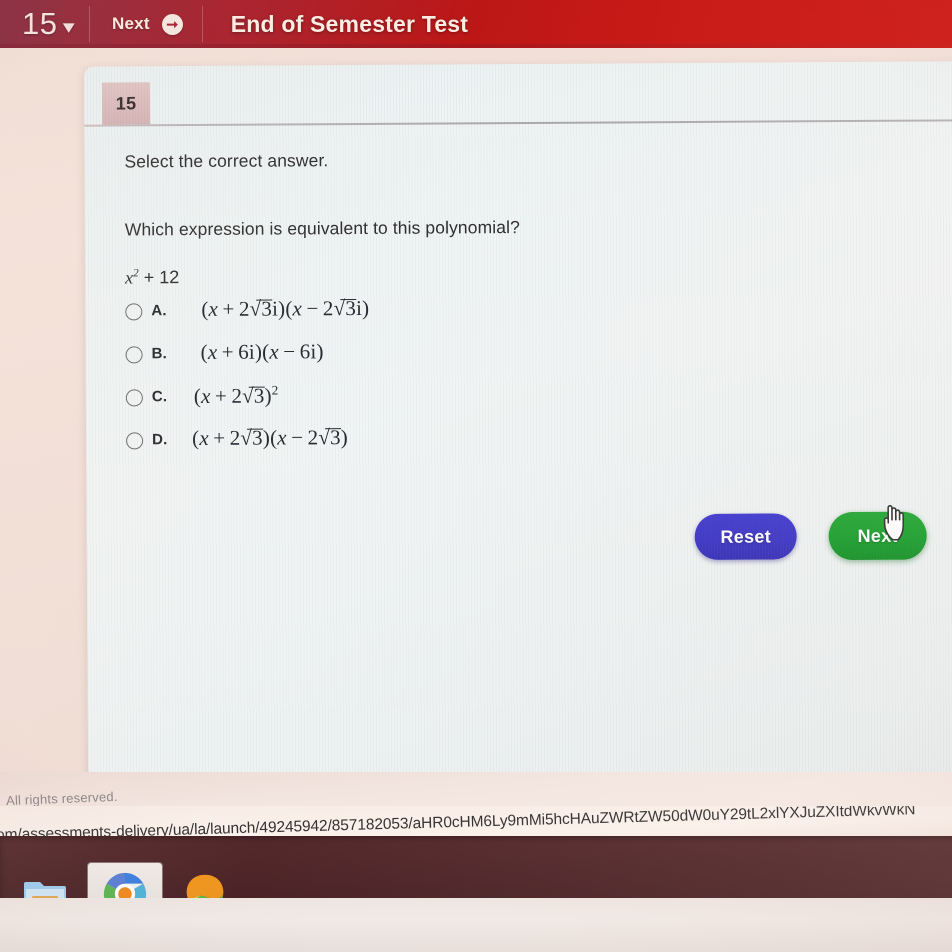 The width and height of the screenshot is (952, 952). I want to click on question-tab-strip: 15, so click(518, 102).